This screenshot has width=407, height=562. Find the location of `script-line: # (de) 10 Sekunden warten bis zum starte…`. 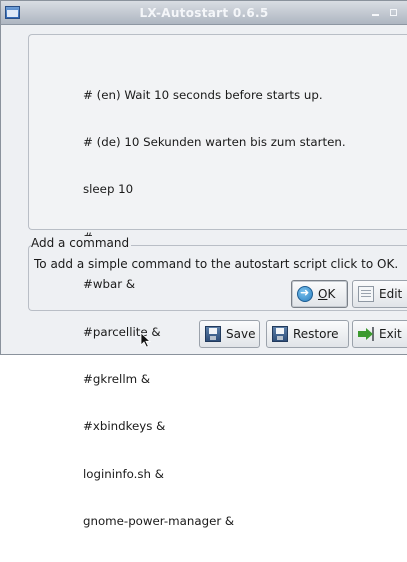

script-line: # (de) 10 Sekunden warten bis zum starte… is located at coordinates (214, 141).